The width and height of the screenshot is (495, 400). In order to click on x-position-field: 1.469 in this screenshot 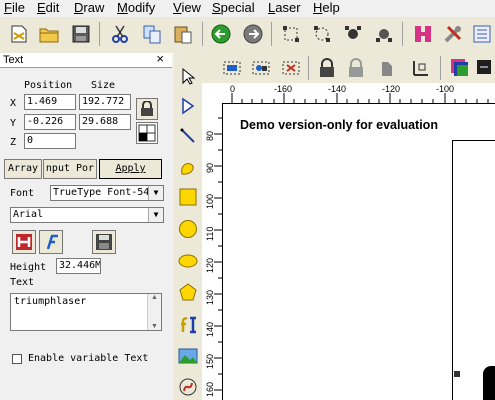, I will do `click(50, 102)`.